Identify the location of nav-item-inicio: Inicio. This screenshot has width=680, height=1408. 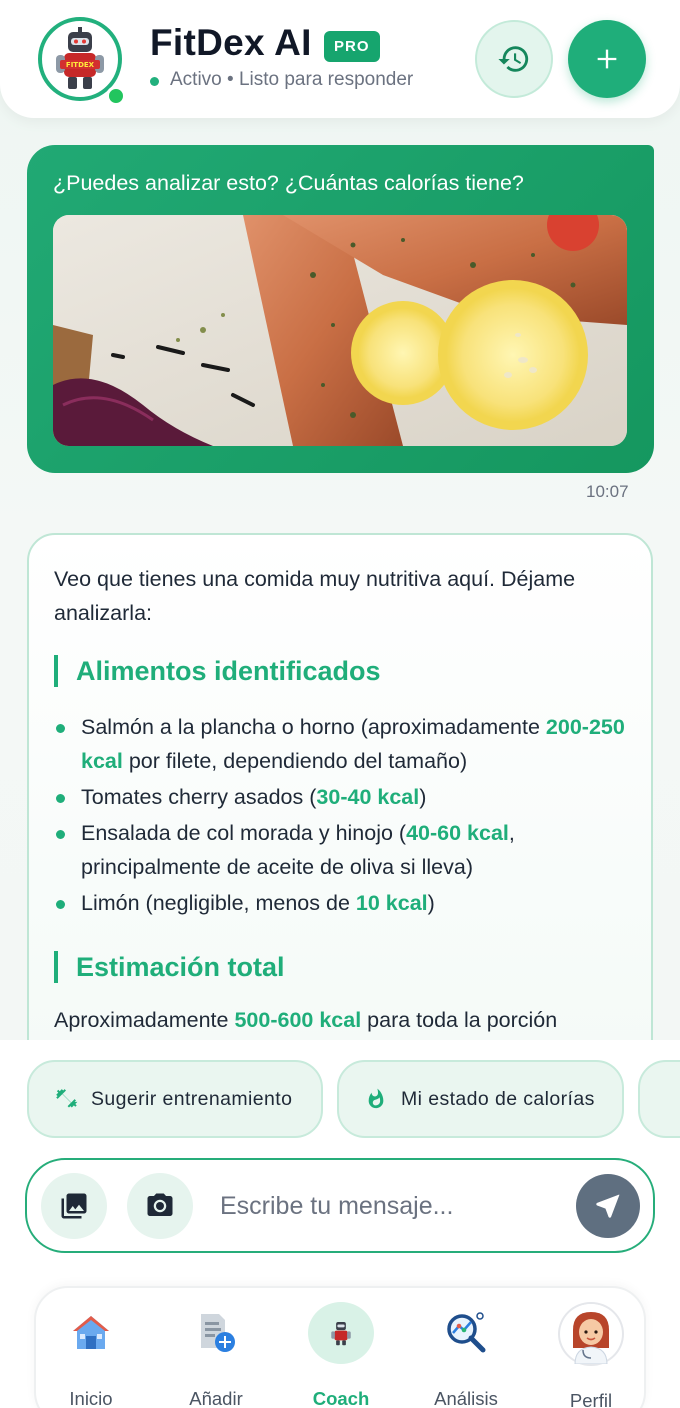
(91, 1348).